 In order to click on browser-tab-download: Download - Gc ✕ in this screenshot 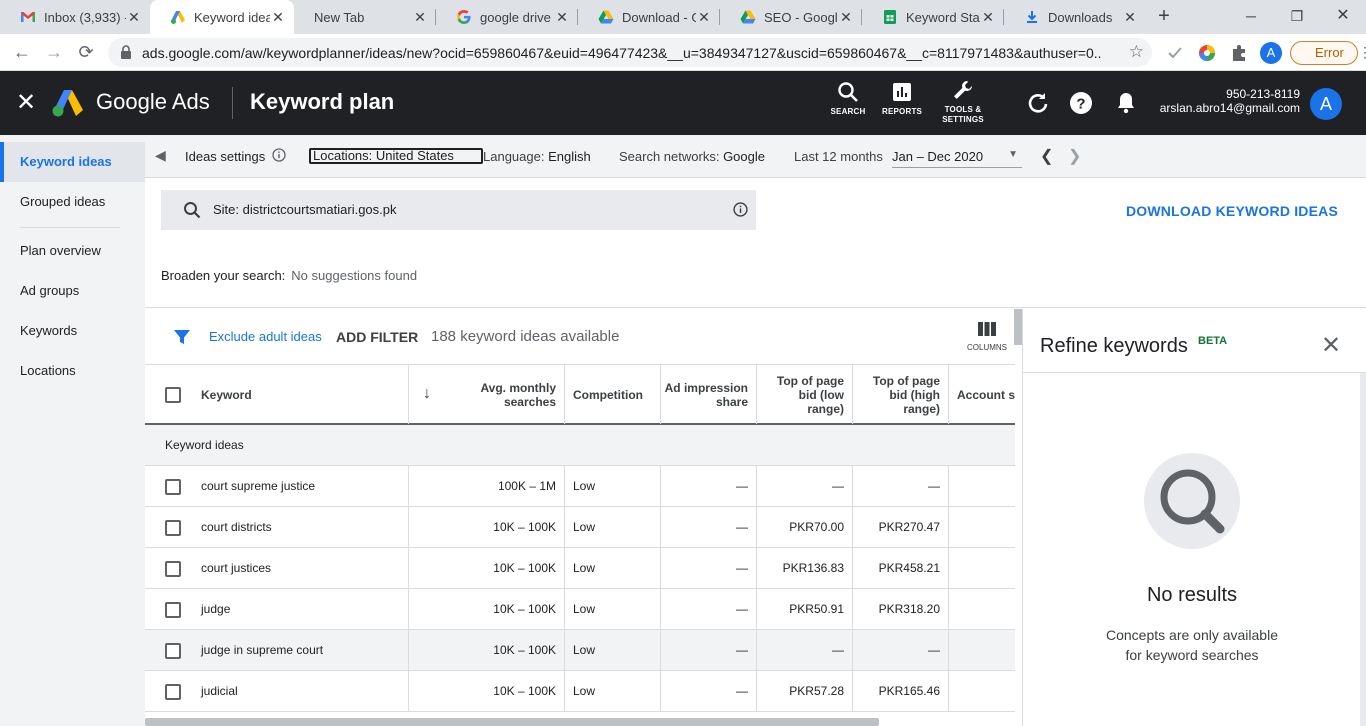, I will do `click(649, 17)`.